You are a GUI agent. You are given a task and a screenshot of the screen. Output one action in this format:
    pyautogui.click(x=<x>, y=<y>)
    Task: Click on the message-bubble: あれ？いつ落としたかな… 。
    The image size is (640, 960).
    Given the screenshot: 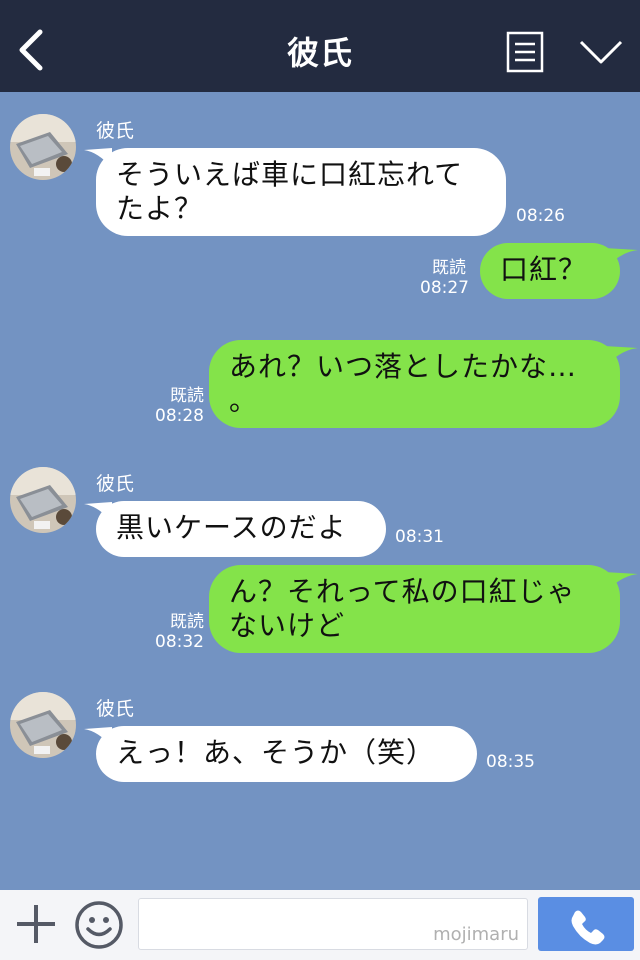 What is the action you would take?
    pyautogui.click(x=414, y=384)
    